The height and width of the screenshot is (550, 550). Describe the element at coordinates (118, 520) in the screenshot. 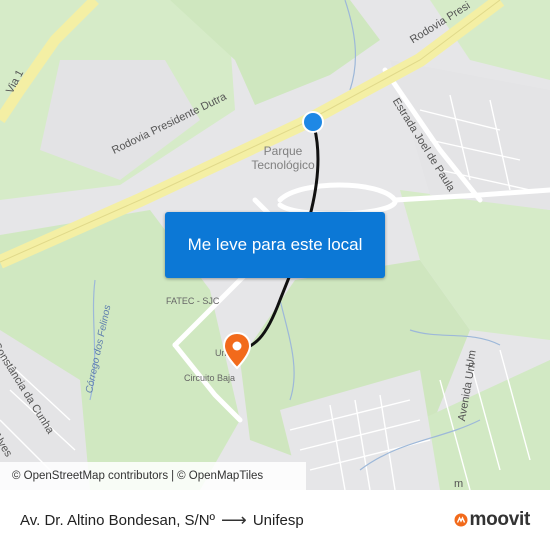

I see `route-origin: Av. Dr. Altino Bondesan, S/Nº` at that location.